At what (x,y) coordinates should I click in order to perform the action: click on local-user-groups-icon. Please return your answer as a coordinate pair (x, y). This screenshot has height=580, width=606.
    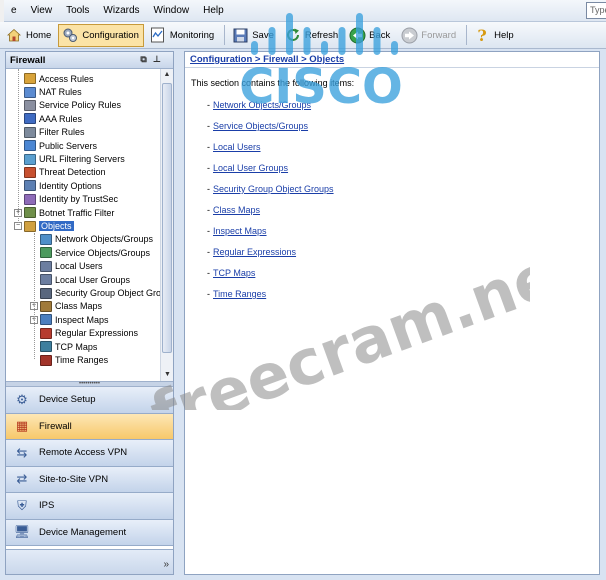
    Looking at the image, I should click on (46, 280).